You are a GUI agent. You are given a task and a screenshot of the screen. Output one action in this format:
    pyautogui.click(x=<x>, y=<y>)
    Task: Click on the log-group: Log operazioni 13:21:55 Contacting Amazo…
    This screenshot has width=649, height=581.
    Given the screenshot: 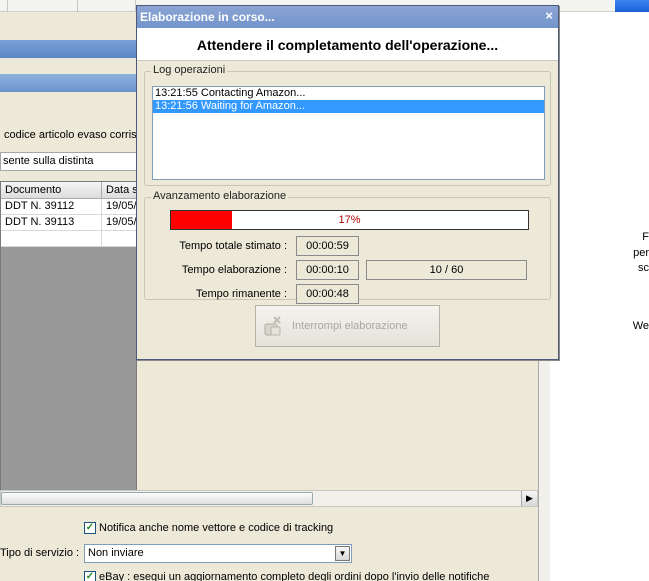 What is the action you would take?
    pyautogui.click(x=347, y=125)
    